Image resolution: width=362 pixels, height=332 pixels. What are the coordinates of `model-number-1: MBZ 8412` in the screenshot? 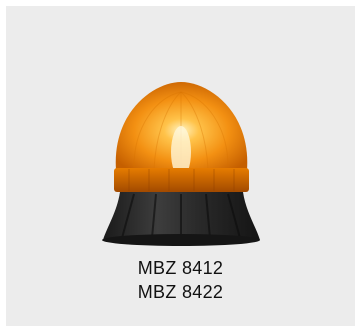 It's located at (180, 268).